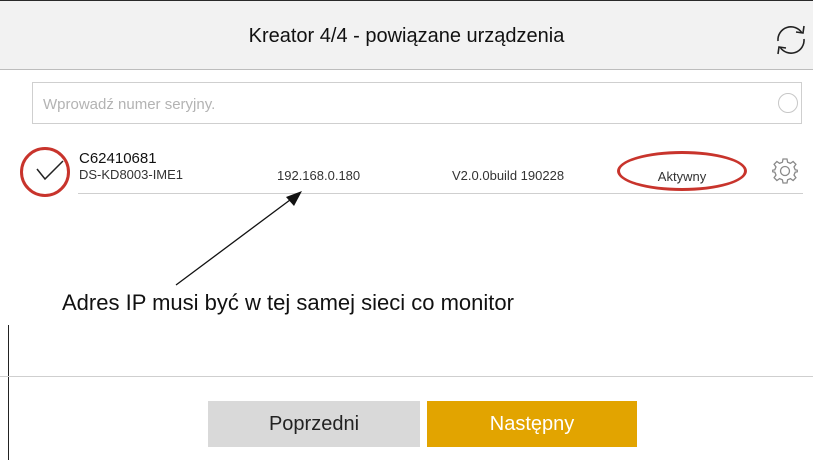 This screenshot has width=813, height=460. What do you see at coordinates (532, 424) in the screenshot?
I see `next-button: Następny` at bounding box center [532, 424].